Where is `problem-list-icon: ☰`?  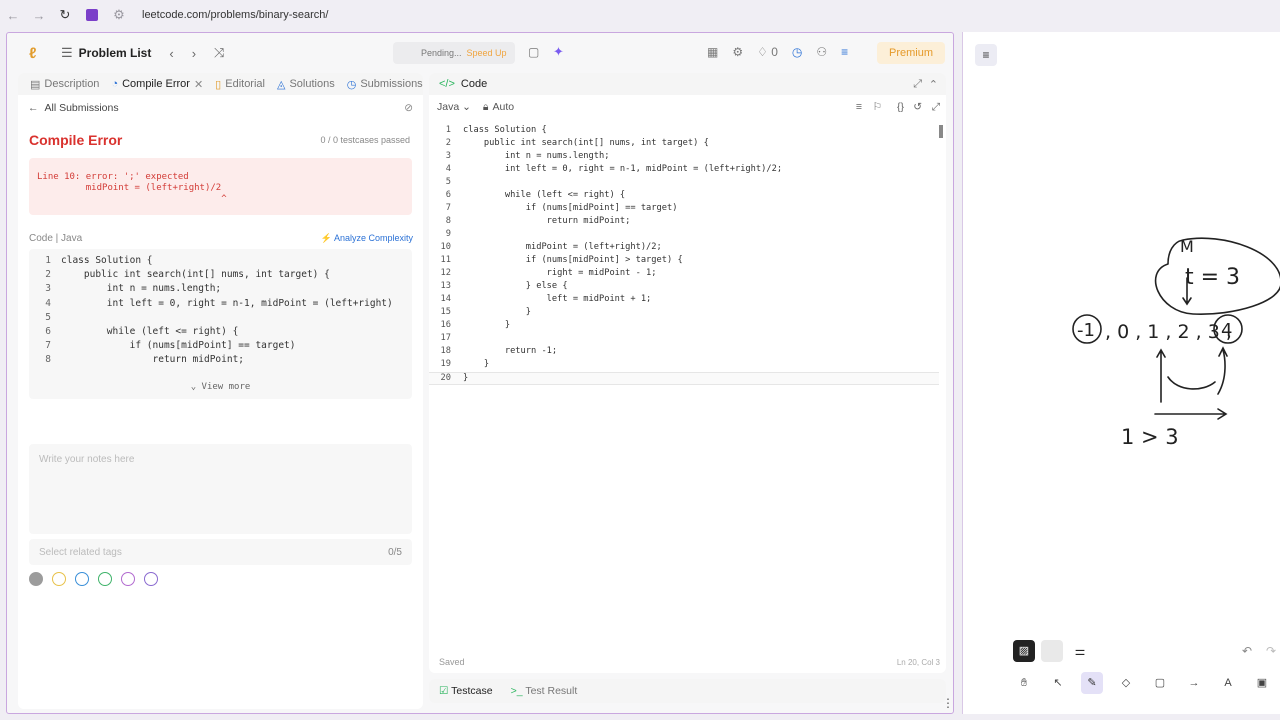
problem-list-icon: ☰ is located at coordinates (67, 53).